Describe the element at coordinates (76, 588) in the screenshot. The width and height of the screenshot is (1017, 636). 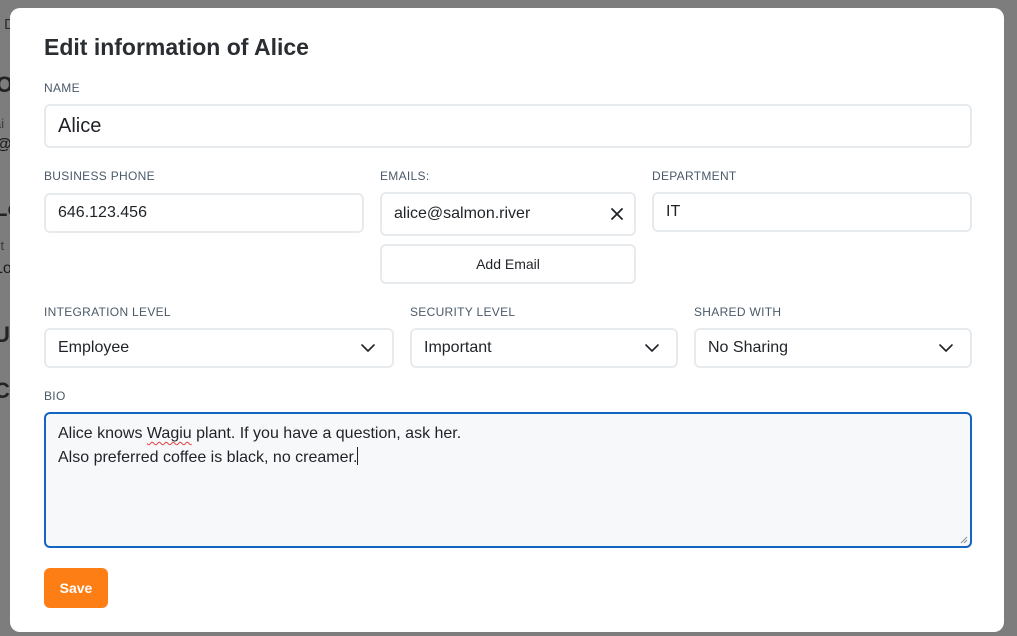
I see `save-button: Save` at that location.